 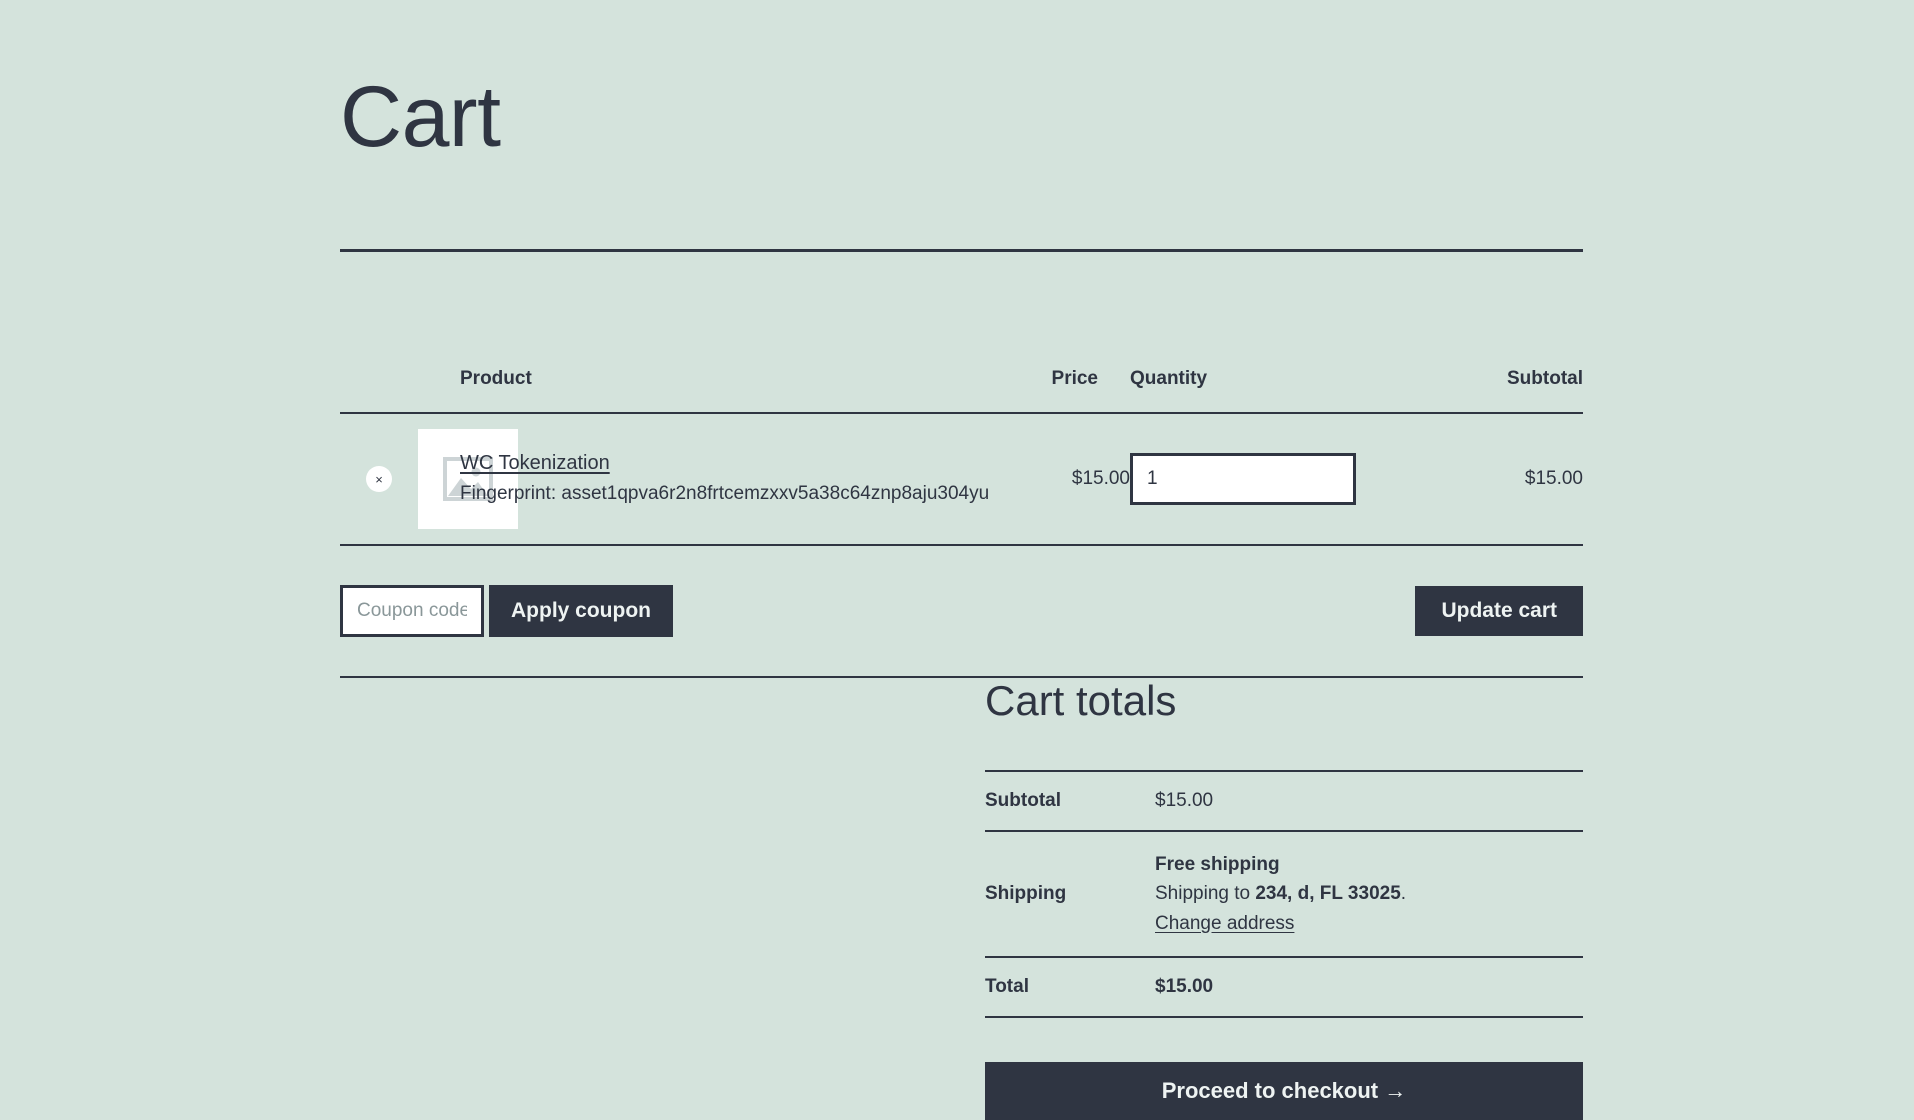 I want to click on quantity-input, so click(x=1243, y=479).